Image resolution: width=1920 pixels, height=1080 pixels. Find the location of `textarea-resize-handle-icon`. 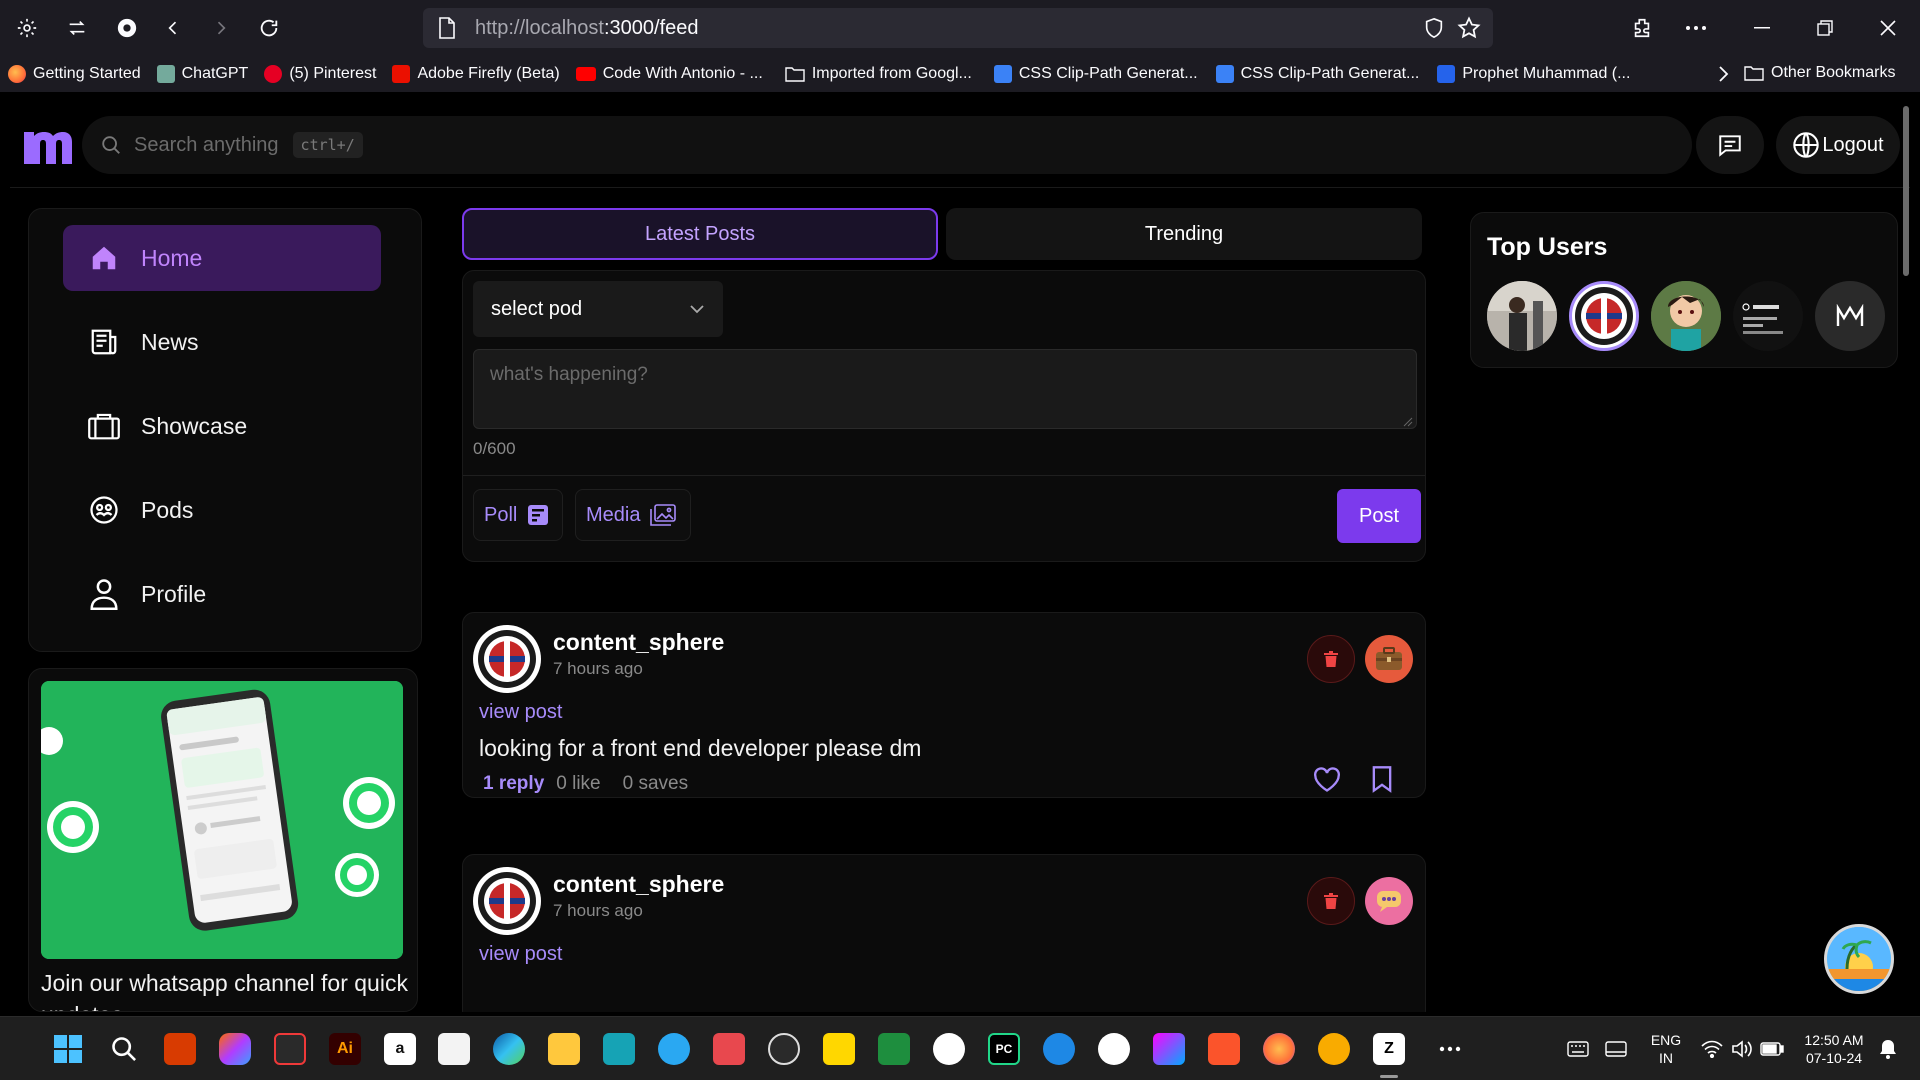

textarea-resize-handle-icon is located at coordinates (1408, 422).